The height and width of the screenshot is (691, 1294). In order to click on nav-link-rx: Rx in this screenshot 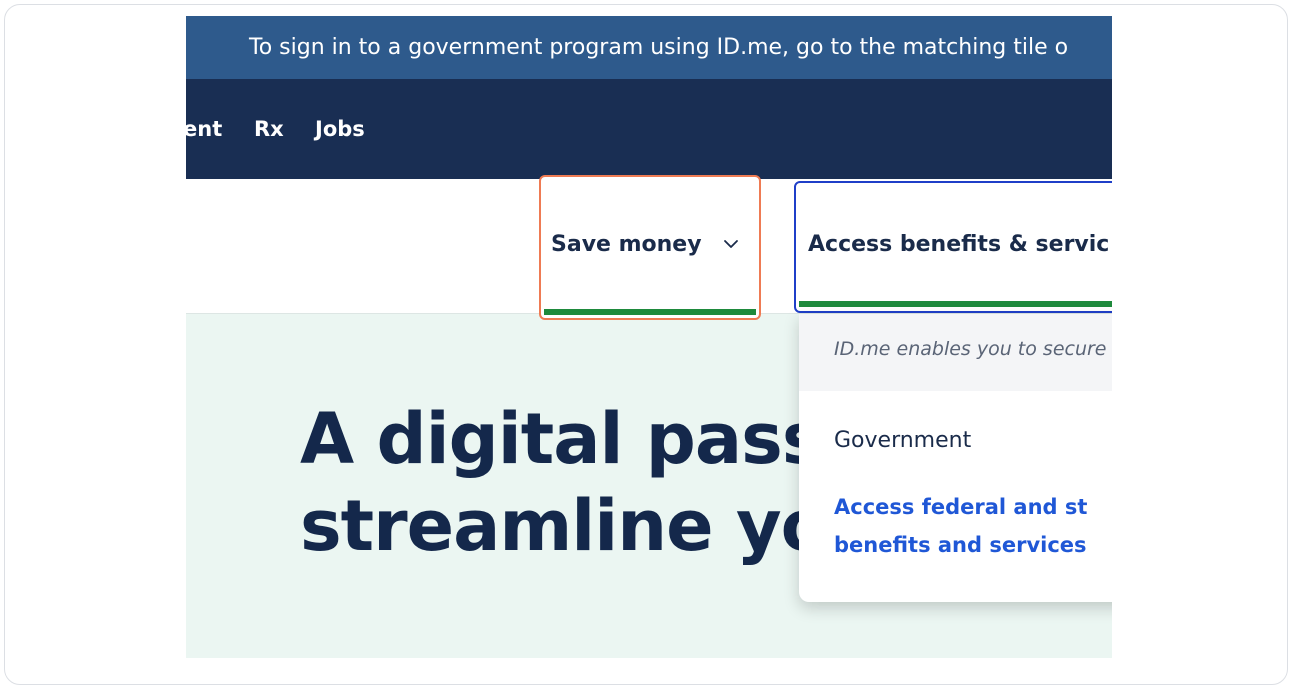, I will do `click(269, 129)`.